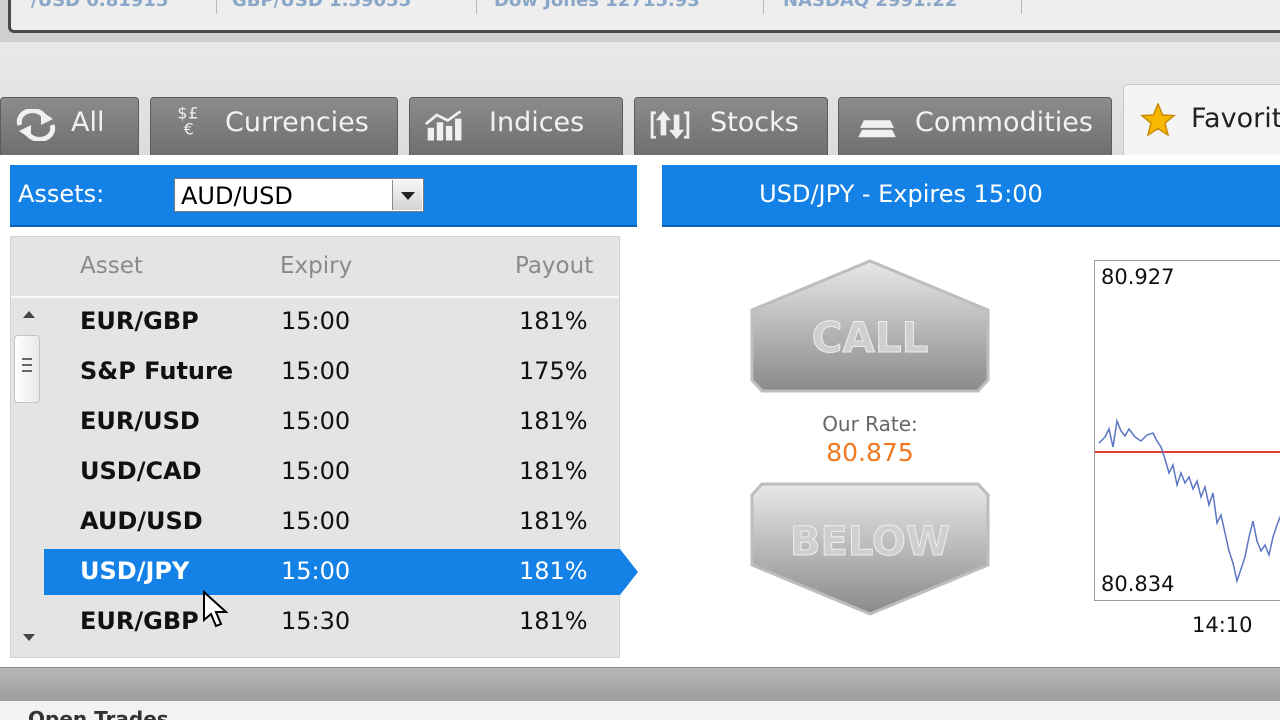 The height and width of the screenshot is (720, 1280). I want to click on star-icon, so click(1158, 120).